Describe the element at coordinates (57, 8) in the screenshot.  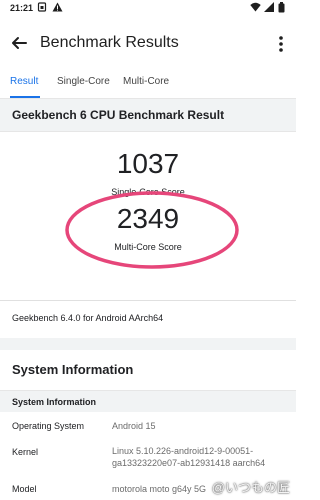
I see `alert-icon` at that location.